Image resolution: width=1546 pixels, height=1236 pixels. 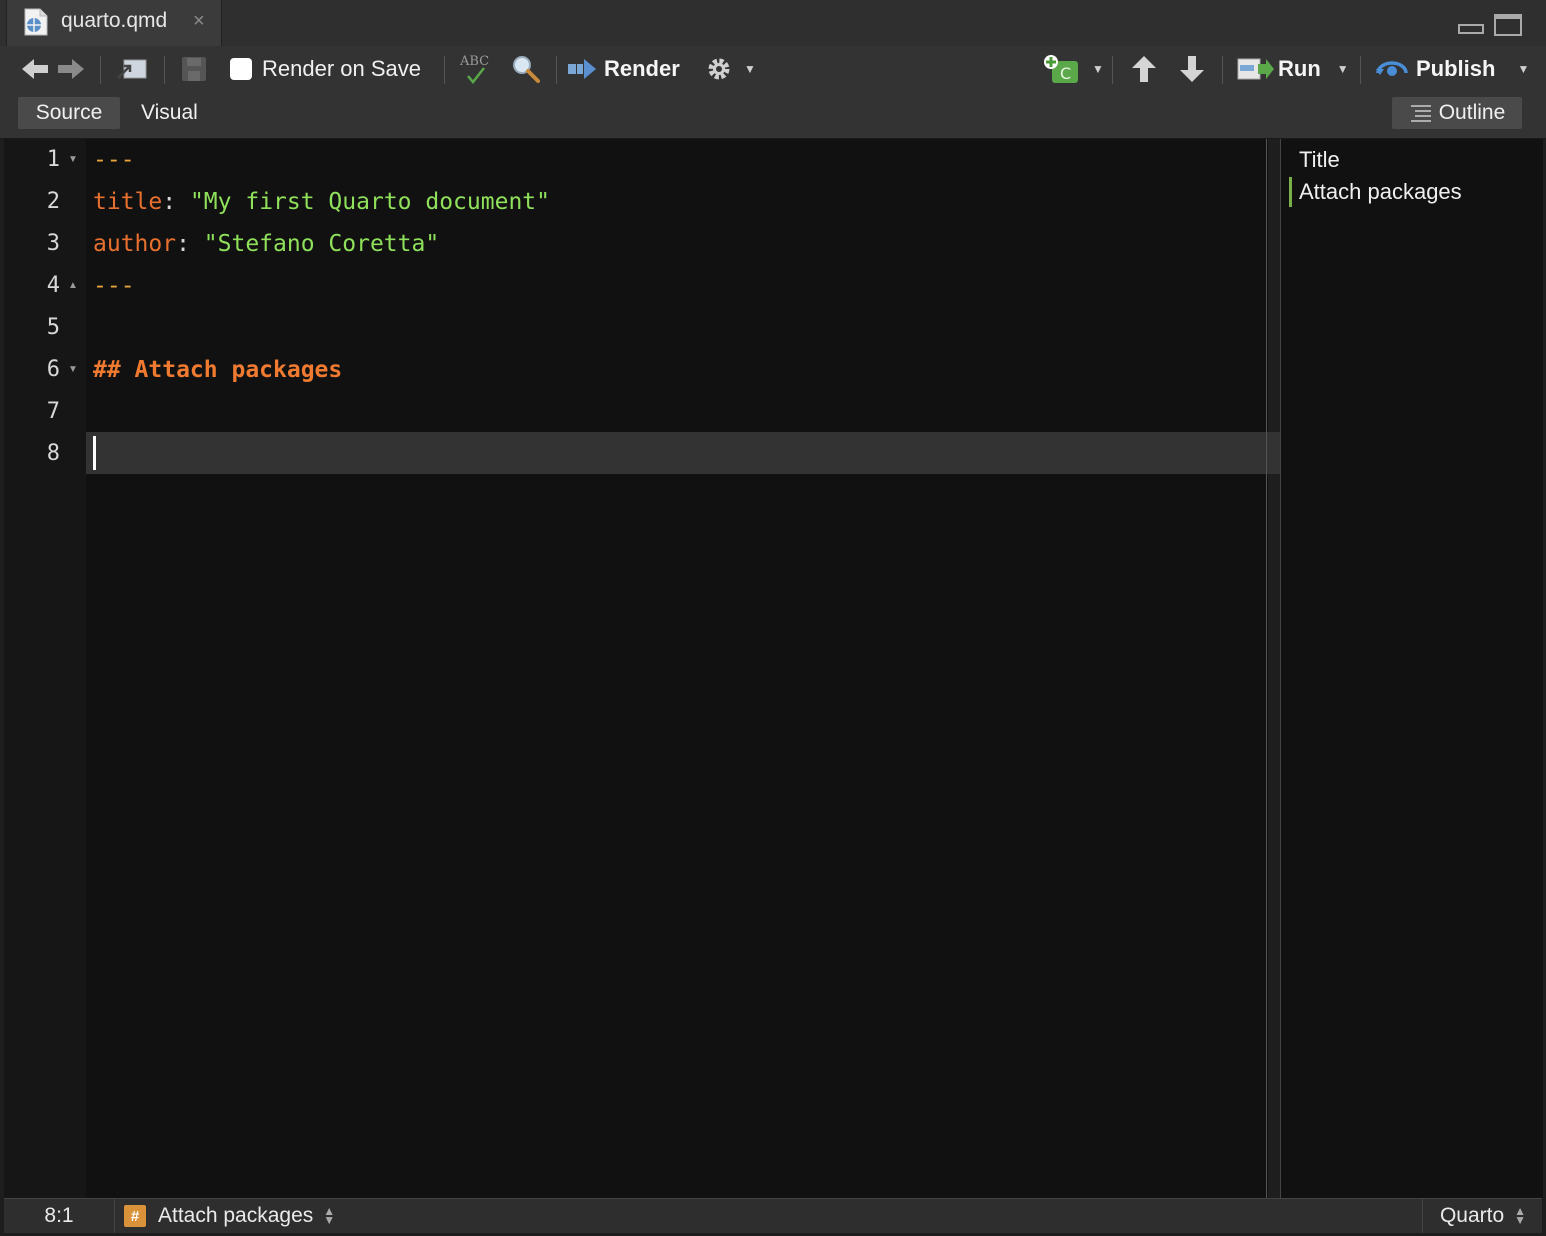 I want to click on render-on-save-checkbox, so click(x=241, y=69).